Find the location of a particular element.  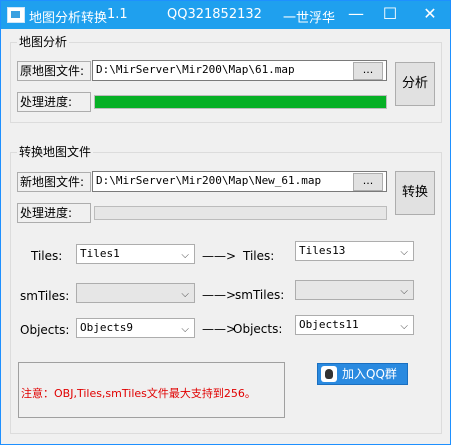

note-box: 注意：OBJ,Tiles,smTiles文件最大支持到256。 is located at coordinates (151, 390).